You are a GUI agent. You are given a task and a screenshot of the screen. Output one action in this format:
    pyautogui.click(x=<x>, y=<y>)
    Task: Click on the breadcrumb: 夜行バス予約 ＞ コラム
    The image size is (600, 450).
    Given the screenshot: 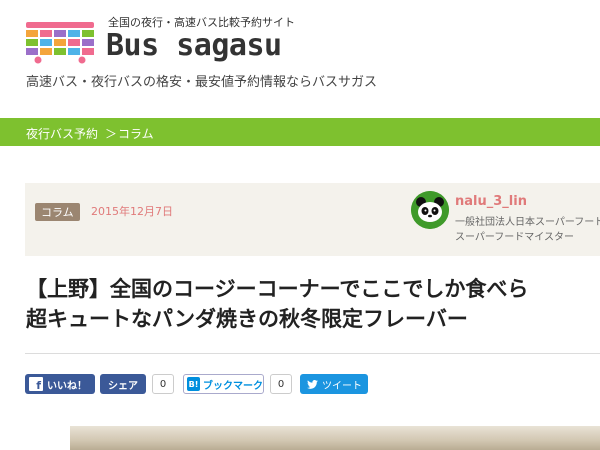 What is the action you would take?
    pyautogui.click(x=300, y=132)
    